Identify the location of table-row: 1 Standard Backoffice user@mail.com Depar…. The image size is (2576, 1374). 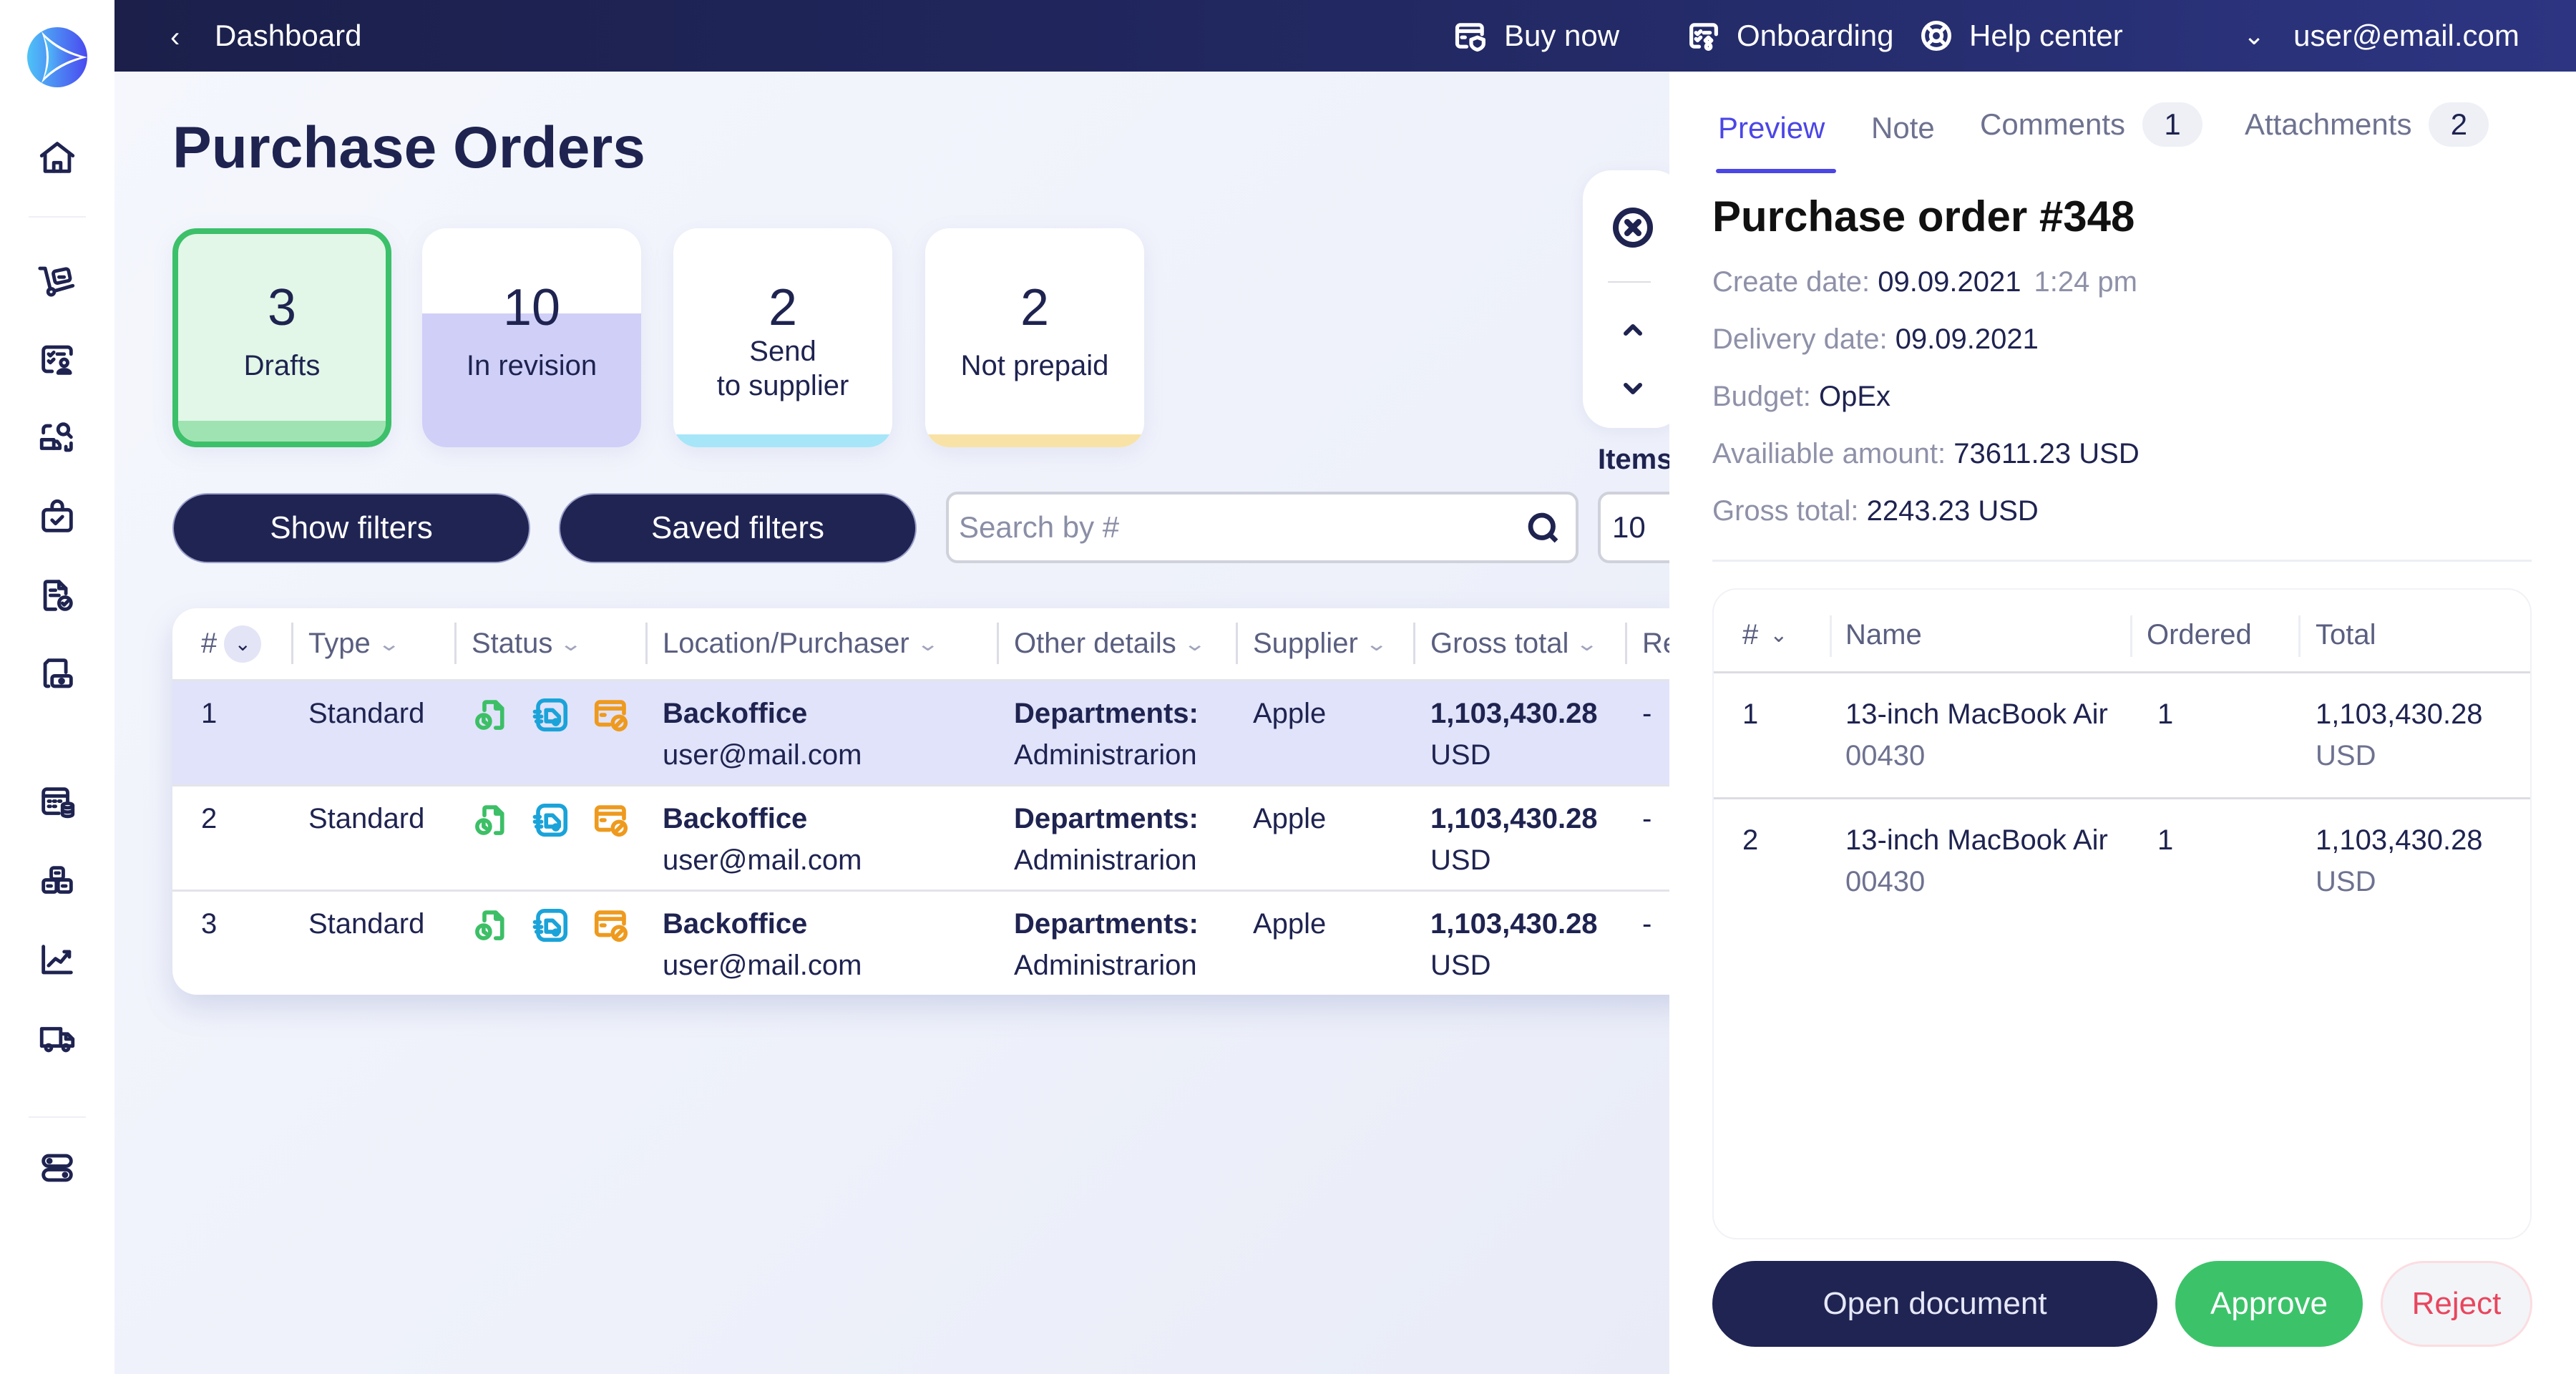
(920, 731).